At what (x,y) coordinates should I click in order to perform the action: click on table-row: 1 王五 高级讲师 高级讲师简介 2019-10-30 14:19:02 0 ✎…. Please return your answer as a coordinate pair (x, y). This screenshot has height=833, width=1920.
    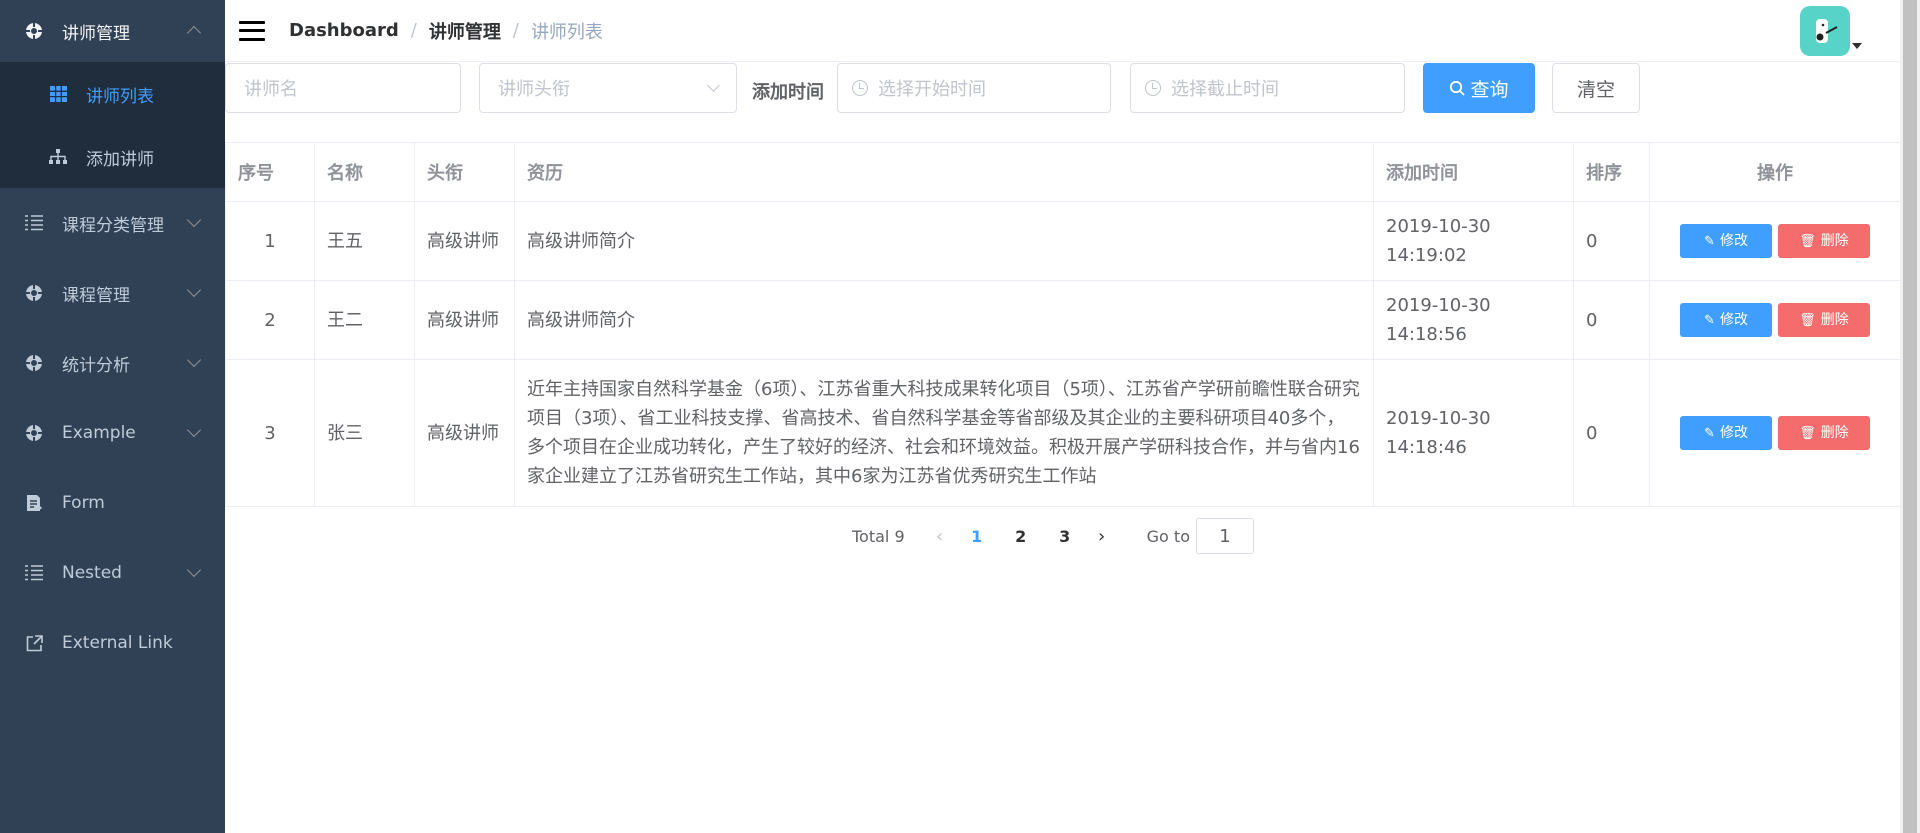
    Looking at the image, I should click on (1063, 241).